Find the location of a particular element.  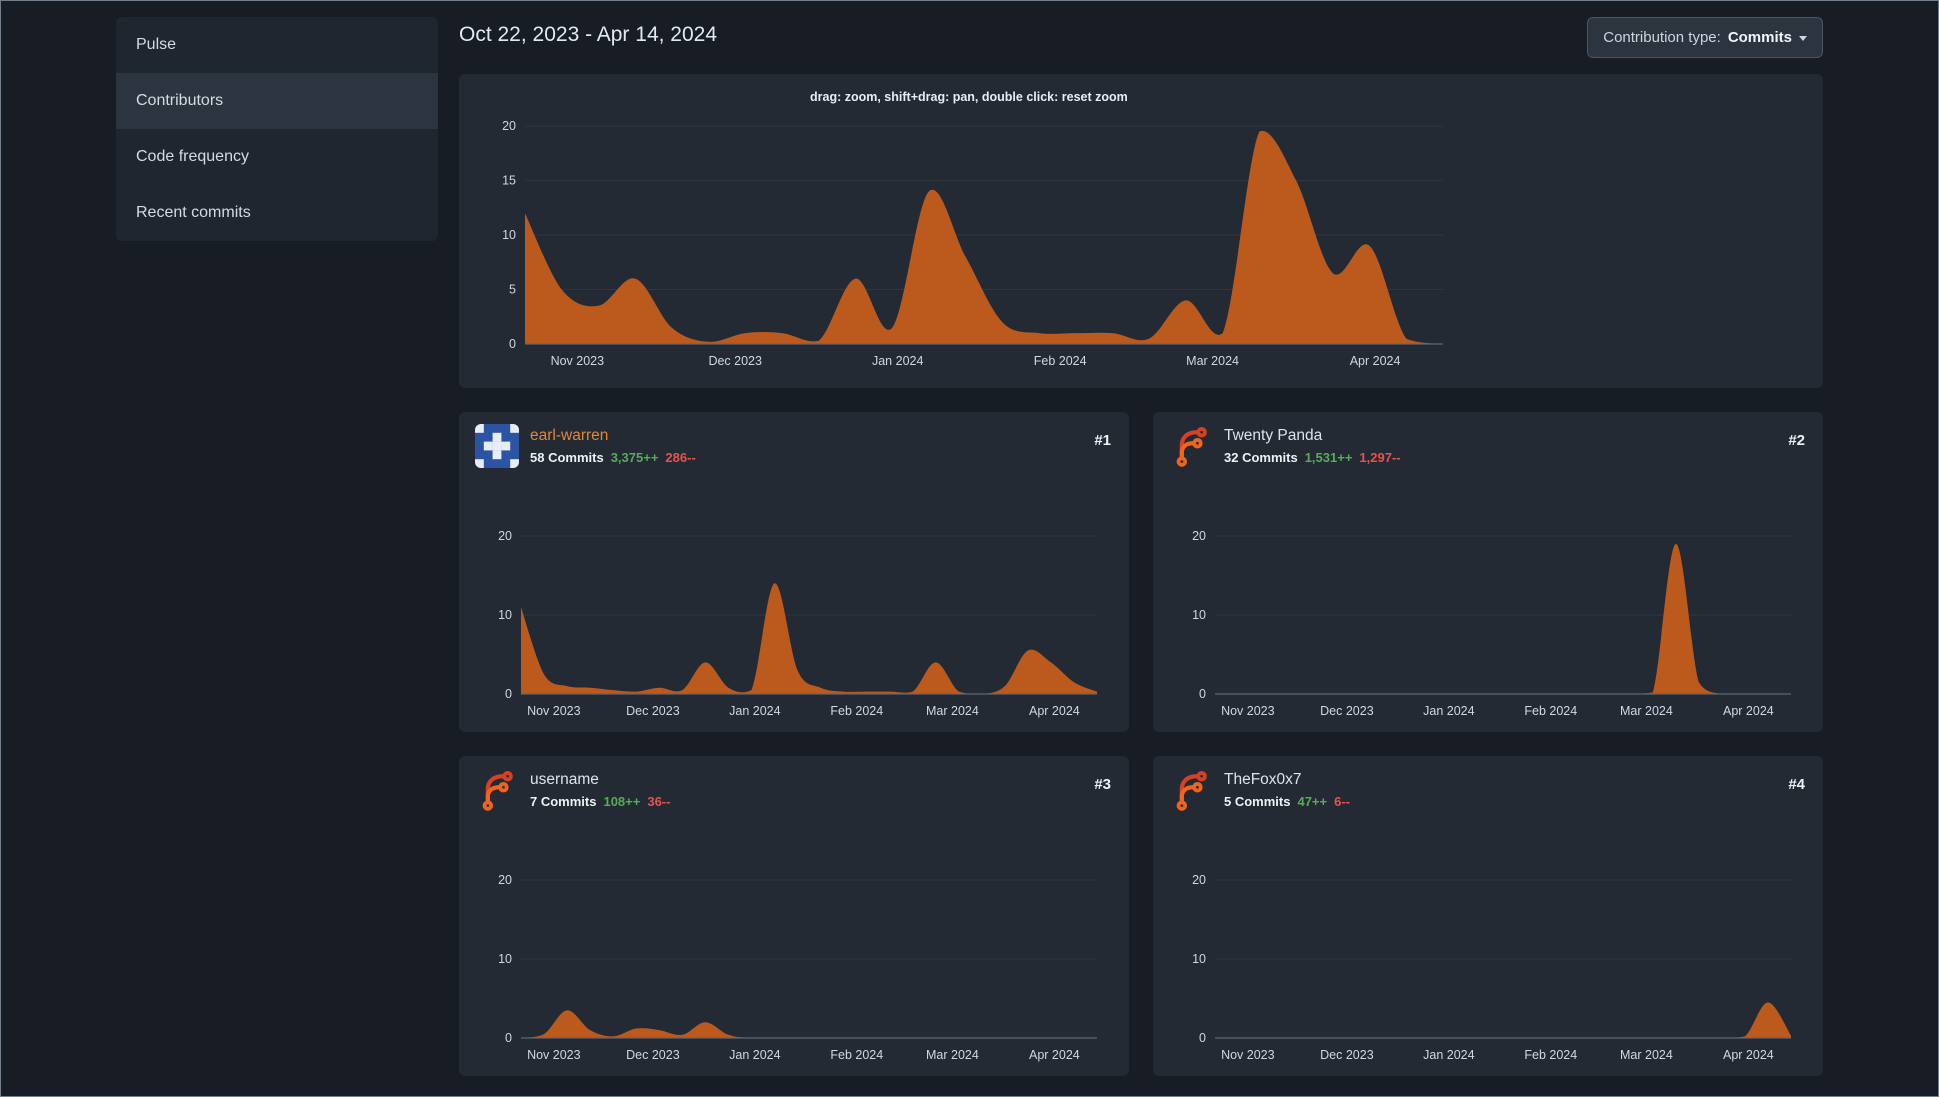

sidebar-item-contributors: Contributors is located at coordinates (277, 101).